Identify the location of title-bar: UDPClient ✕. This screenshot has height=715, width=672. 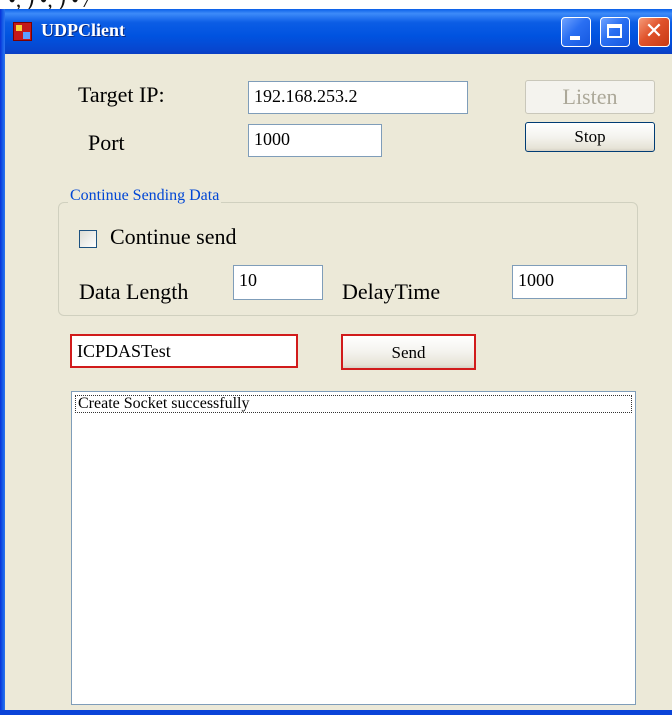
(336, 31).